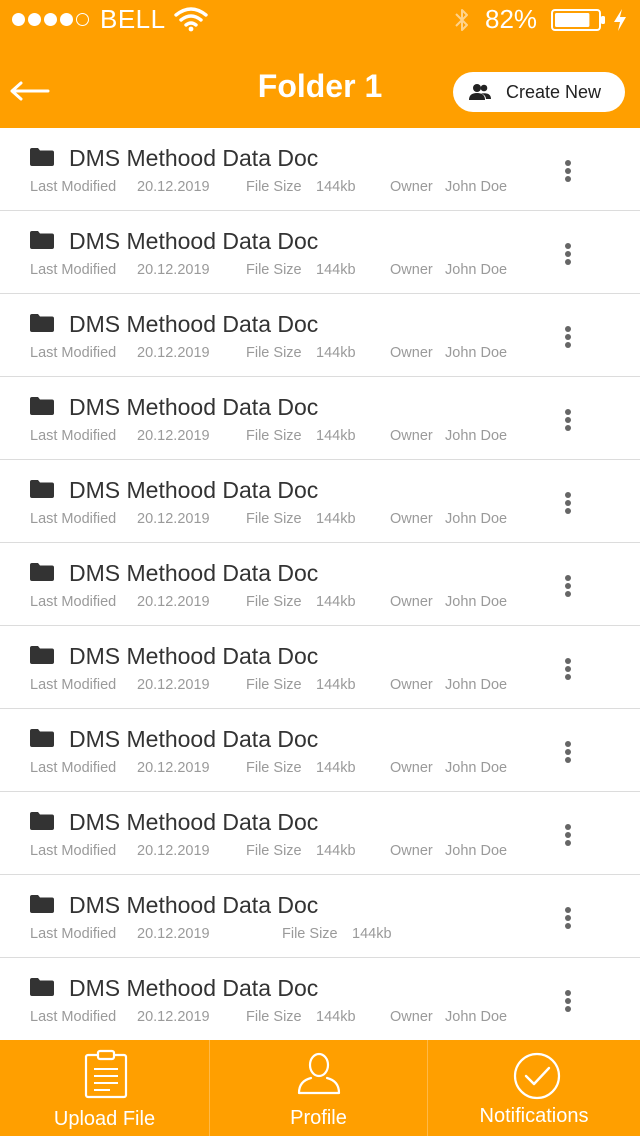  I want to click on tab-profile: Profile, so click(318, 1088).